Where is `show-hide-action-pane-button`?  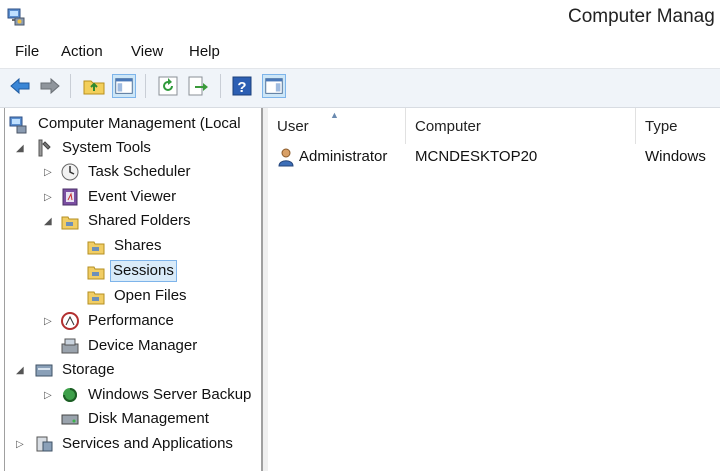
show-hide-action-pane-button is located at coordinates (274, 86).